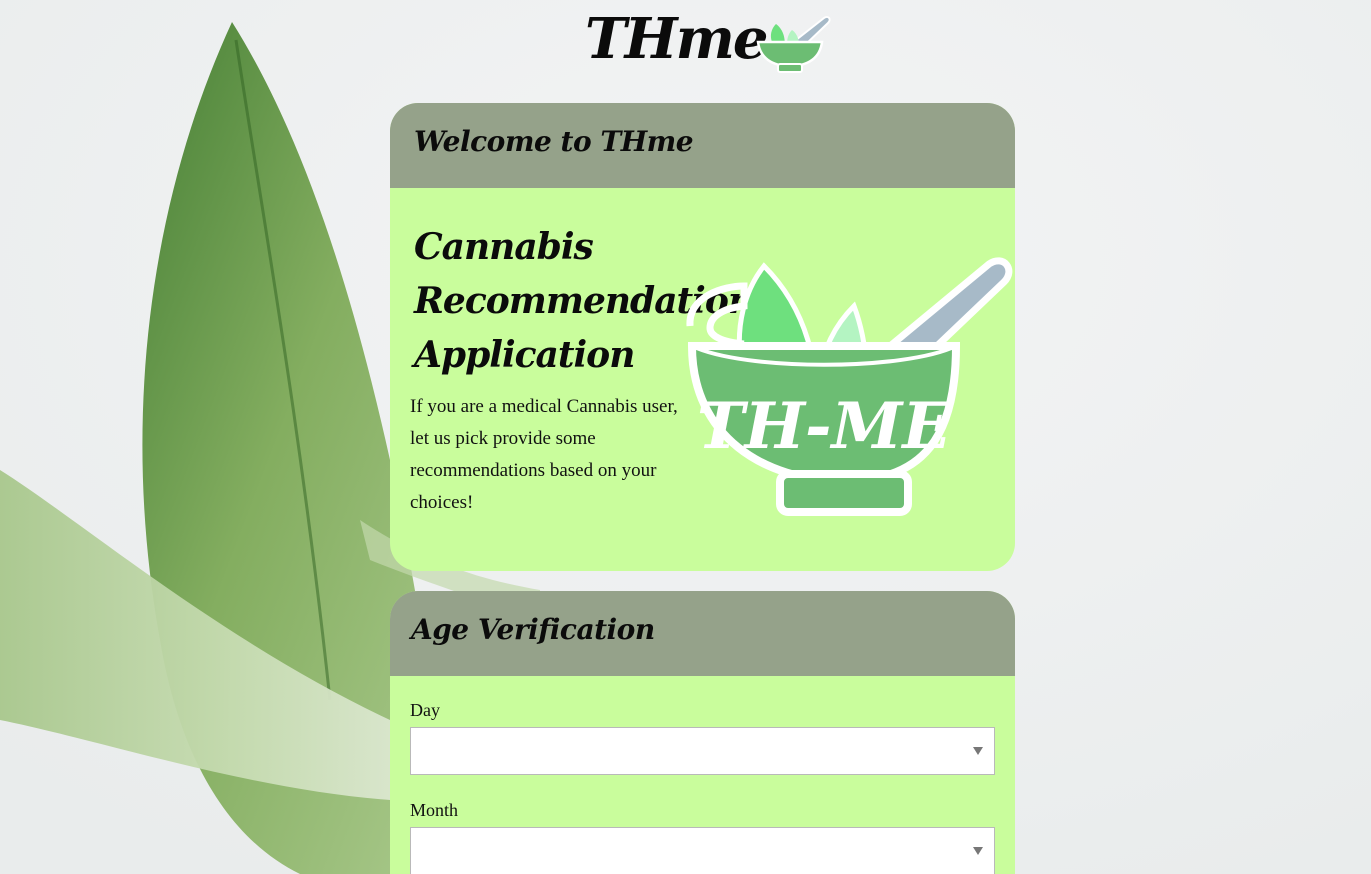 Image resolution: width=1371 pixels, height=874 pixels. I want to click on app-heading-line: Application, so click(524, 355).